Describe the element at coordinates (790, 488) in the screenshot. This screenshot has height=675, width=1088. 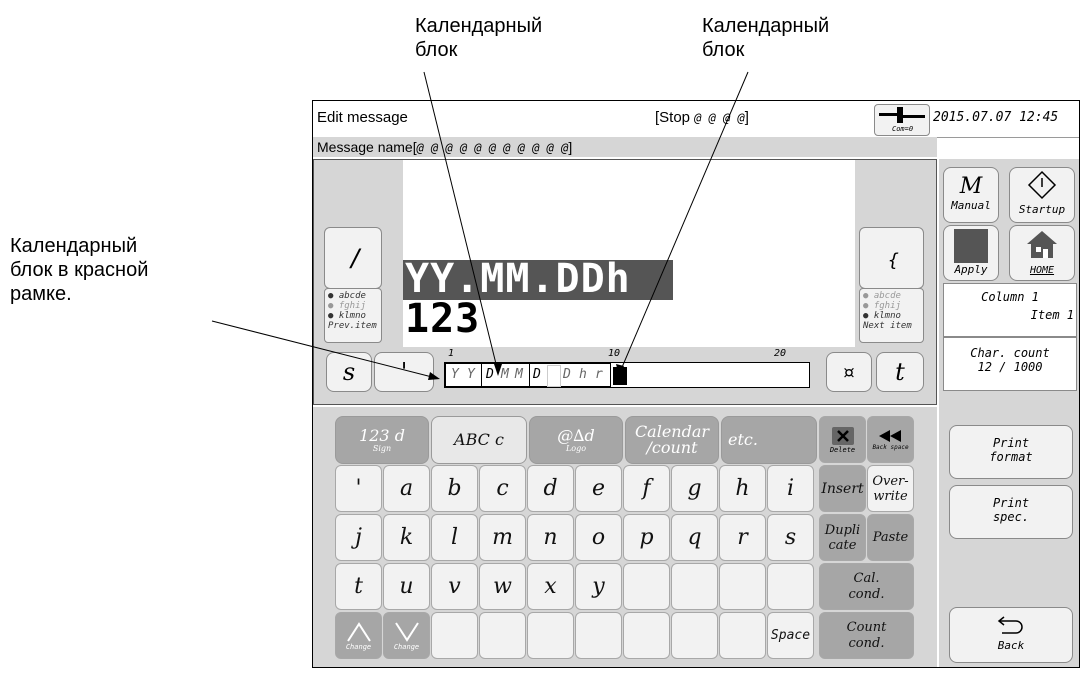
I see `key-i: i` at that location.